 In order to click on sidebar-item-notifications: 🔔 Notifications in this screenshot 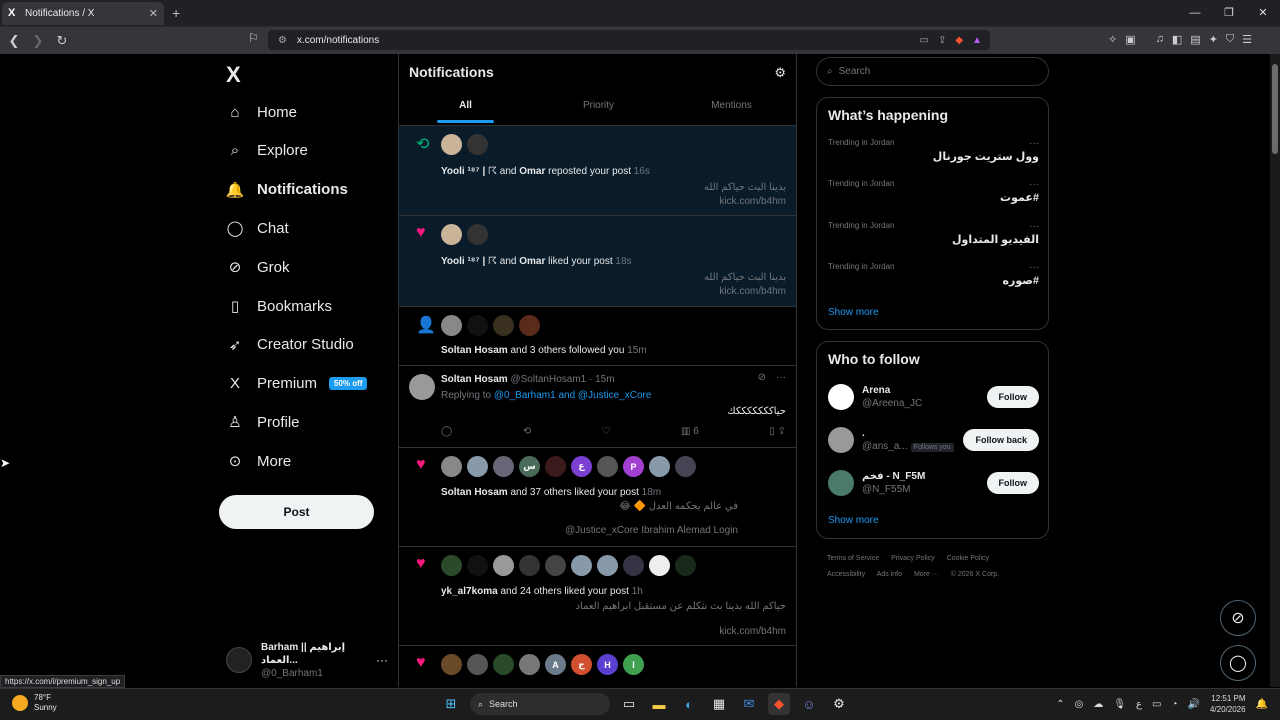, I will do `click(287, 190)`.